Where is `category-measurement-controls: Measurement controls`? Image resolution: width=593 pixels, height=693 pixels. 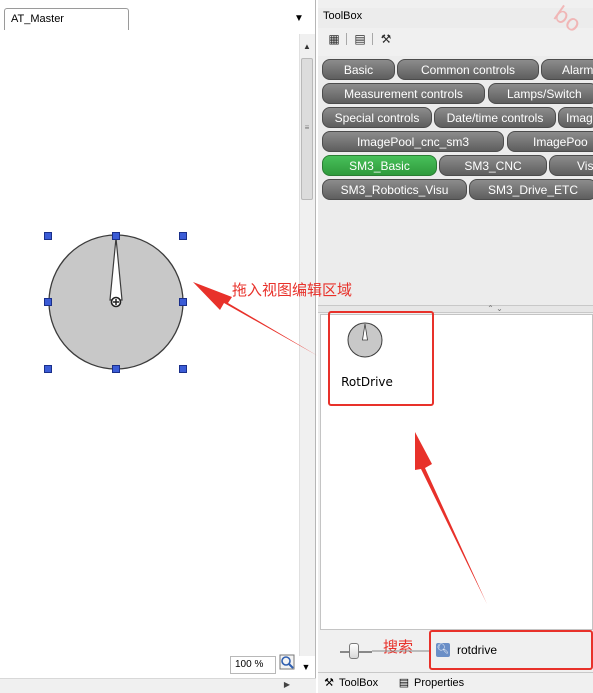
category-measurement-controls: Measurement controls is located at coordinates (403, 93).